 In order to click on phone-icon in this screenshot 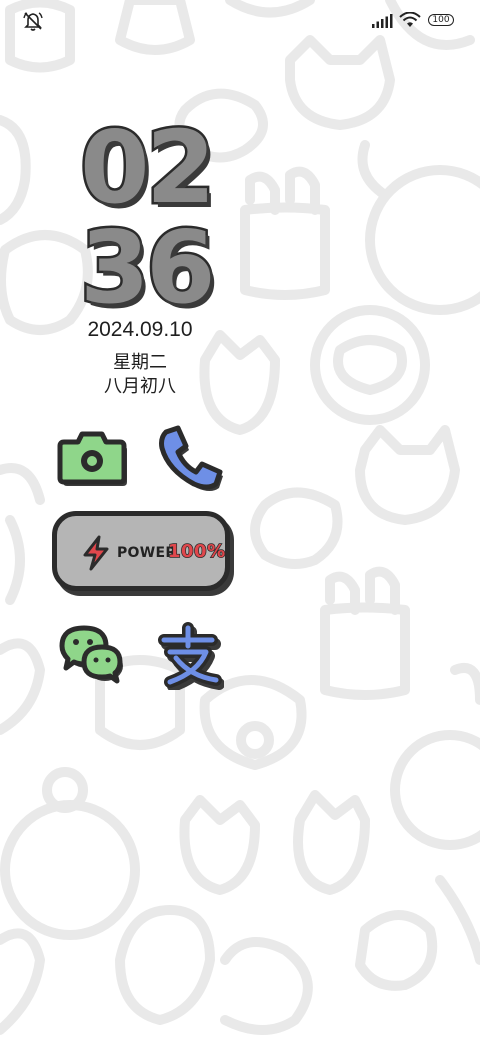, I will do `click(188, 456)`.